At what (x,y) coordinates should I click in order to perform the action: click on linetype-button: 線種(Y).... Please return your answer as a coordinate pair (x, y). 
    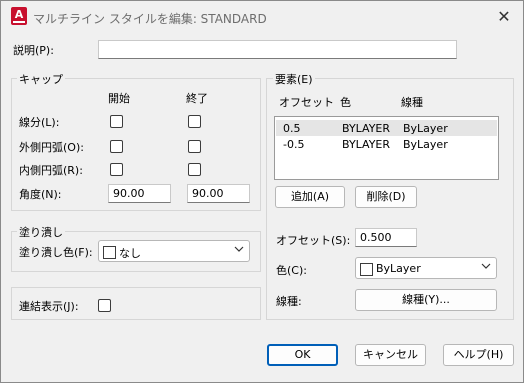
    Looking at the image, I should click on (426, 300).